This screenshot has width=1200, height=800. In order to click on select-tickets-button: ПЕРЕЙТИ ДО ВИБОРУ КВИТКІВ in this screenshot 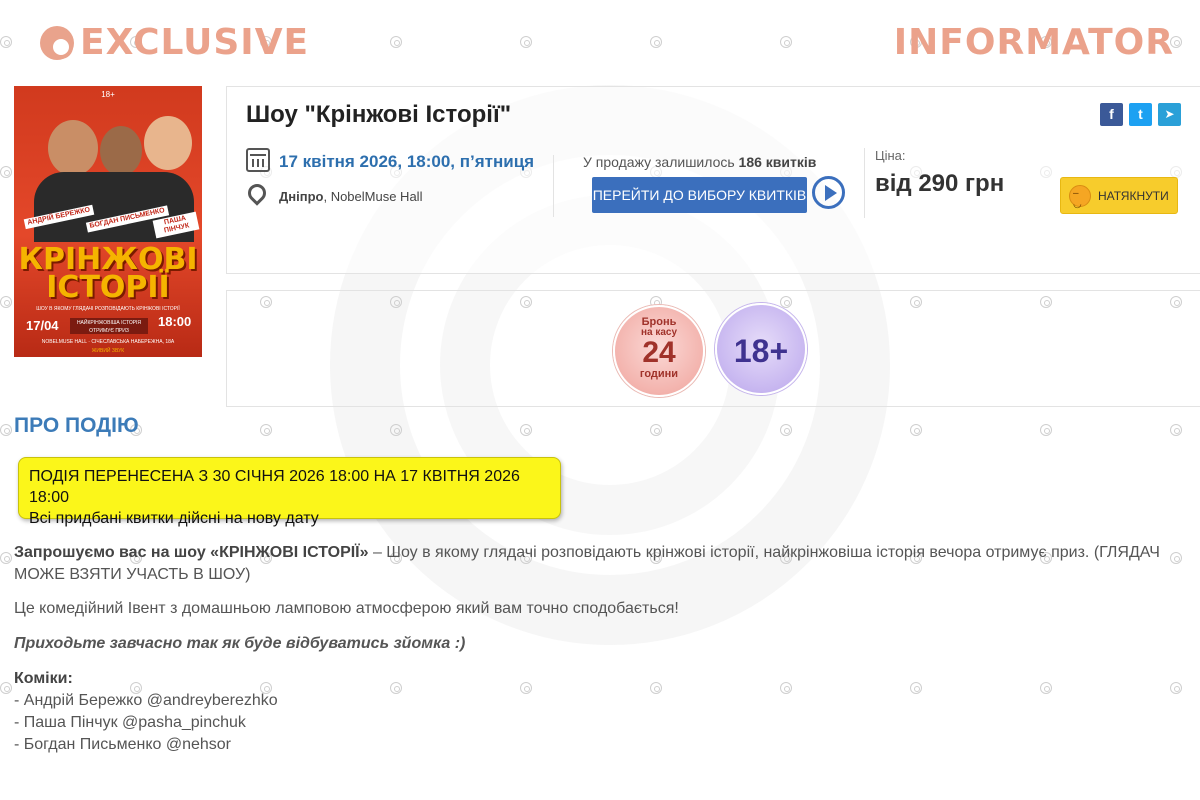, I will do `click(699, 195)`.